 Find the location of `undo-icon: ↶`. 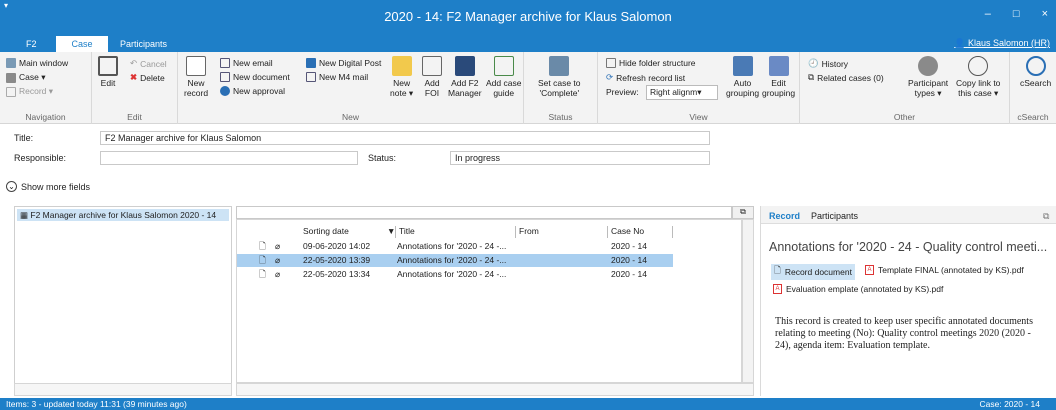

undo-icon: ↶ is located at coordinates (134, 63).